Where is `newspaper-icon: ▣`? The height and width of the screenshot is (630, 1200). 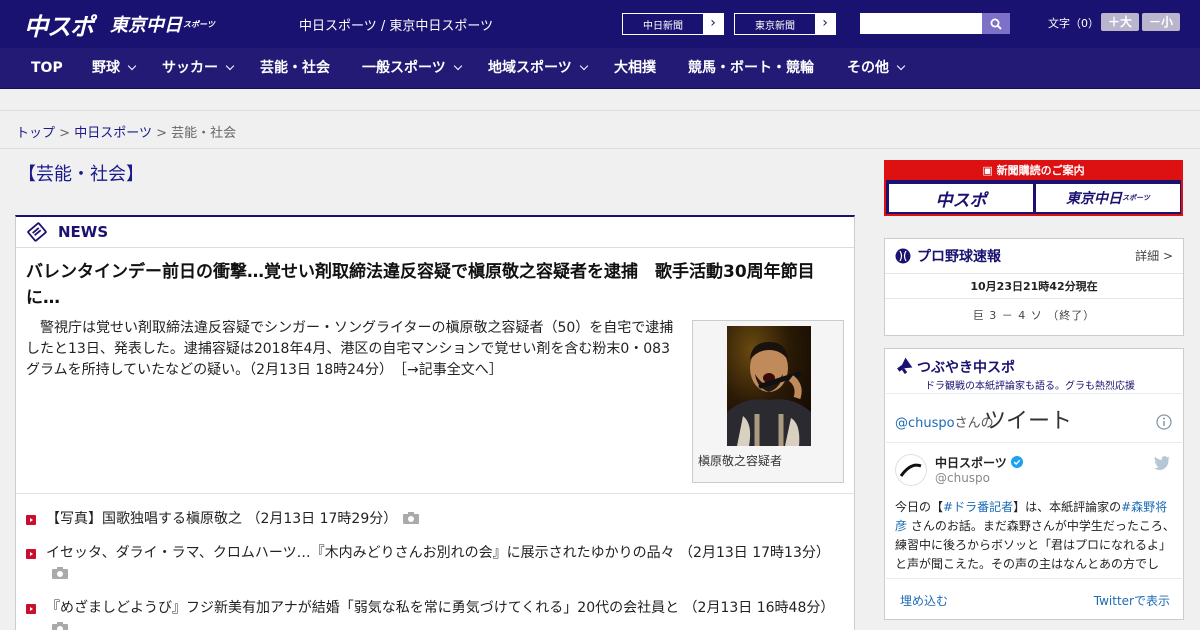 newspaper-icon: ▣ is located at coordinates (989, 170).